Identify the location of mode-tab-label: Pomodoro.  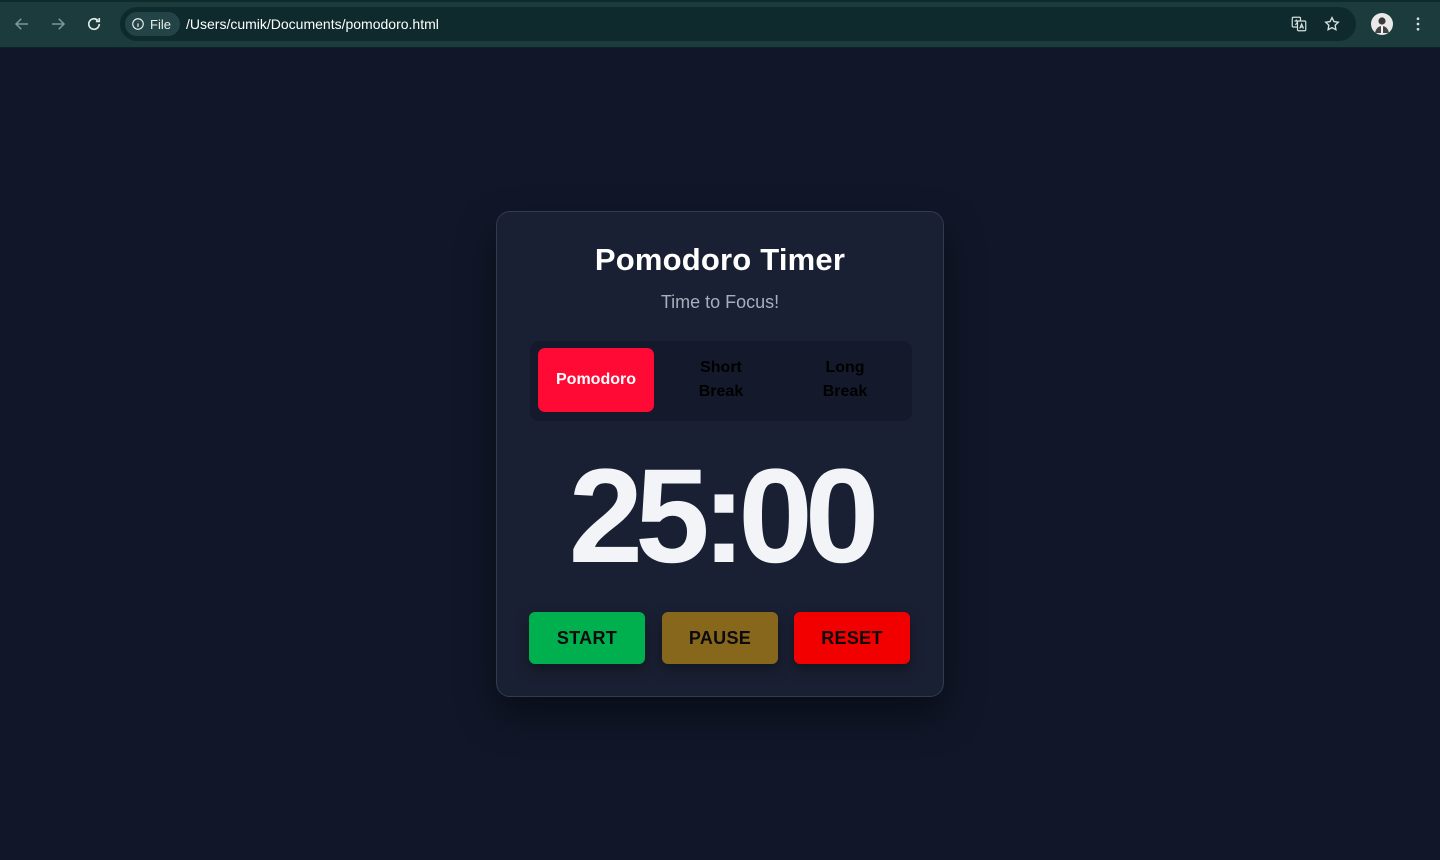
(596, 379).